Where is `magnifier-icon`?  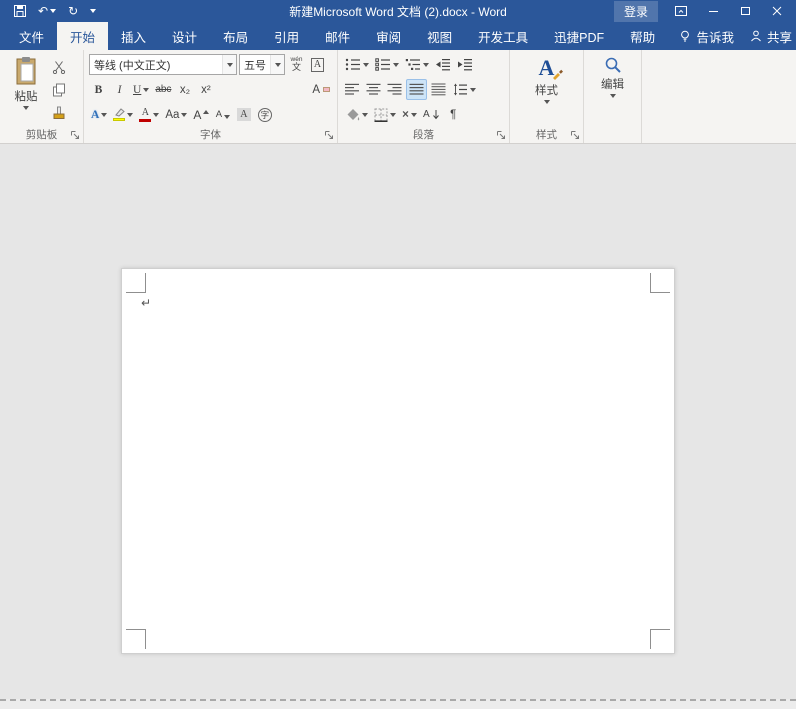
magnifier-icon is located at coordinates (613, 65).